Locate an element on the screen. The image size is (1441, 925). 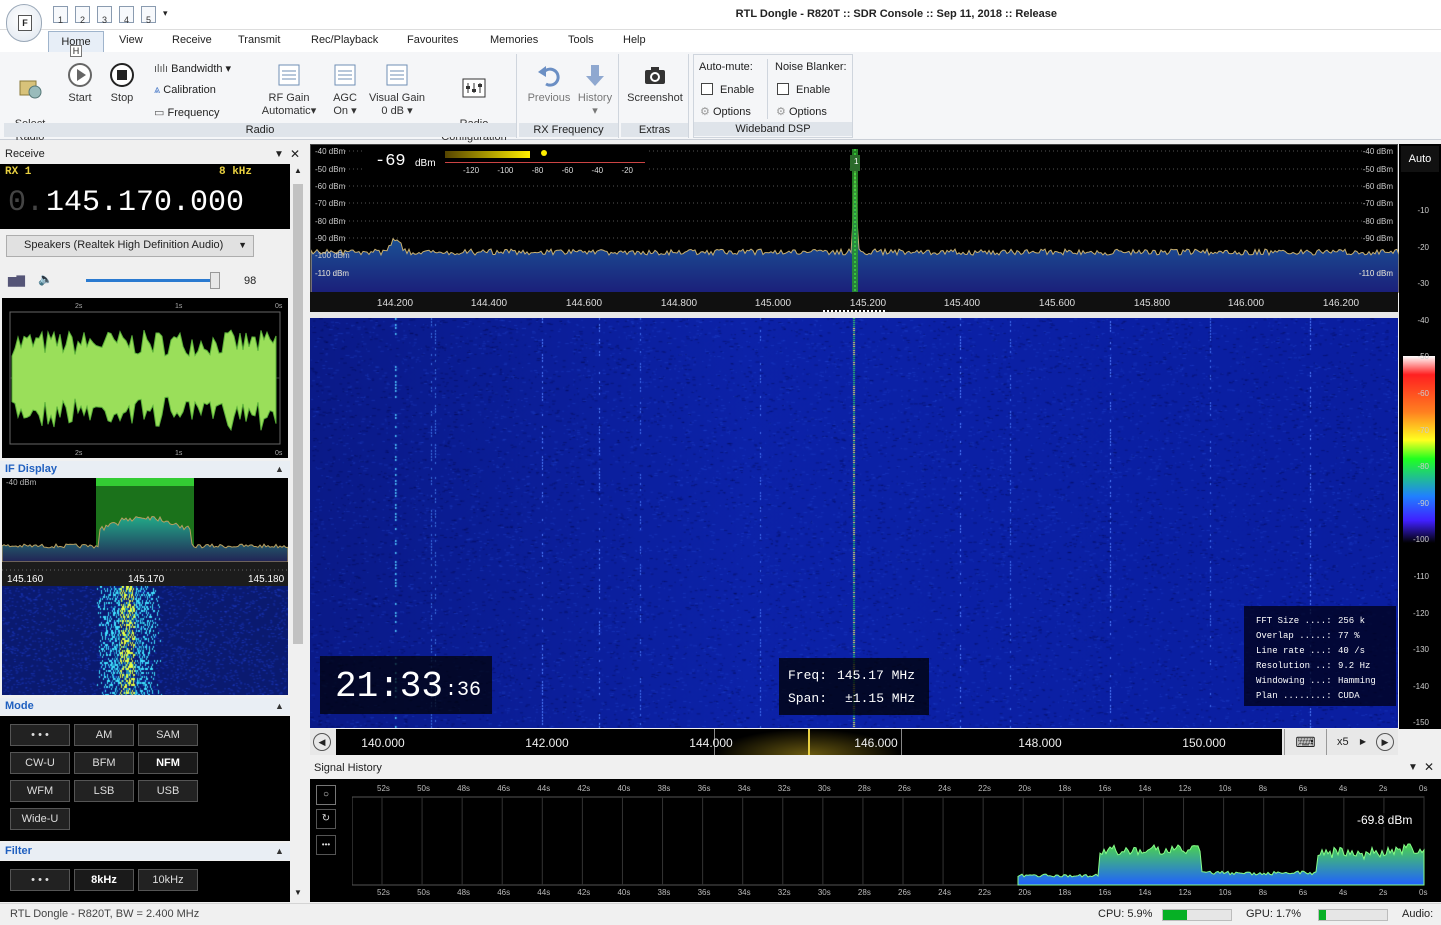
auto-scale-button: Auto is located at coordinates (1420, 159).